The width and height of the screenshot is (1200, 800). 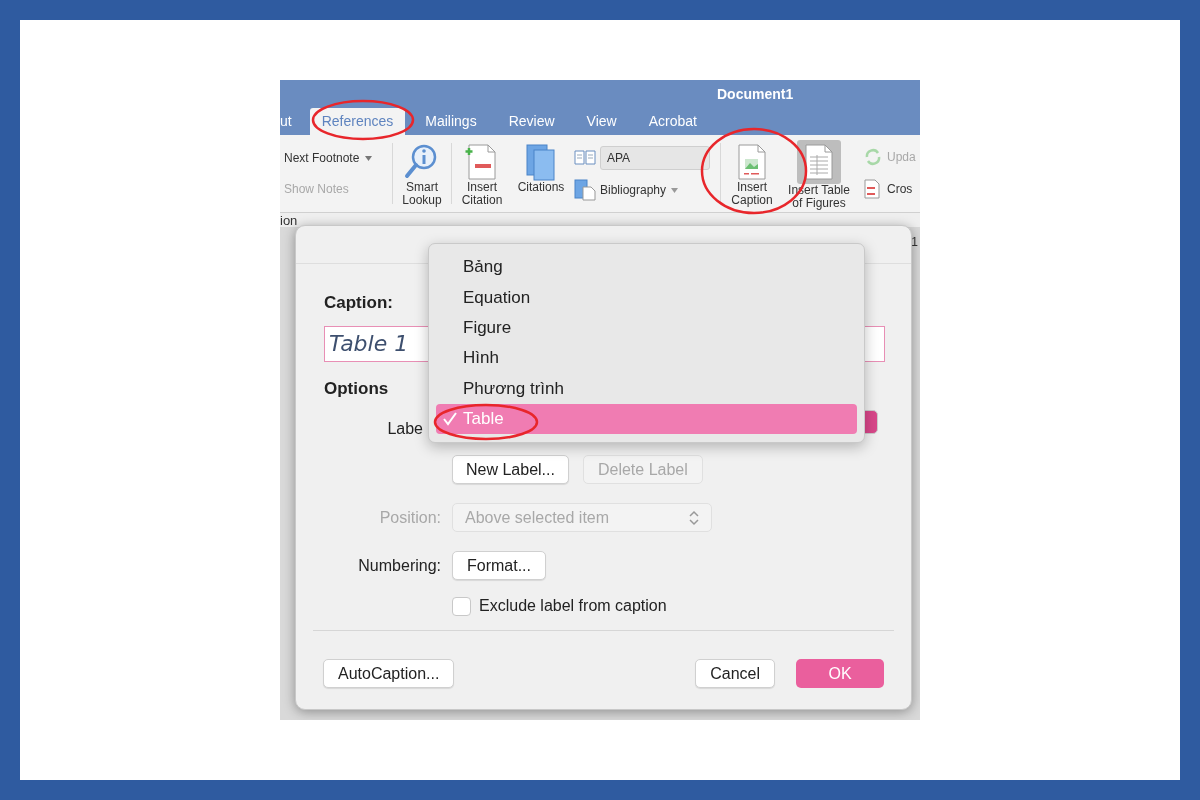 What do you see at coordinates (461, 606) in the screenshot?
I see `checkbox` at bounding box center [461, 606].